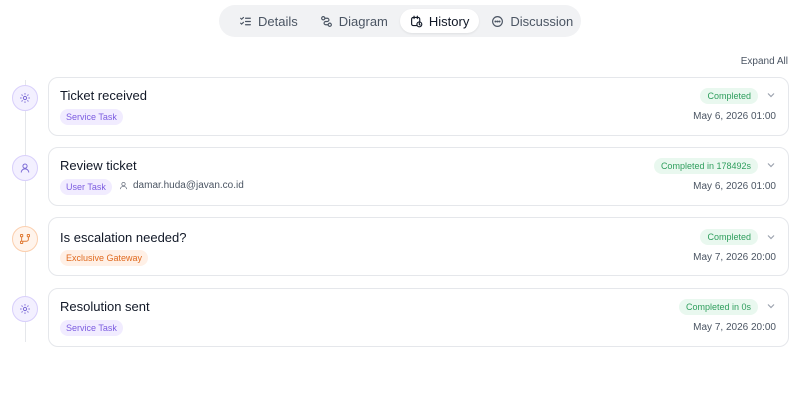 The image size is (796, 412). I want to click on status-badge: Completed in 178492s, so click(705, 166).